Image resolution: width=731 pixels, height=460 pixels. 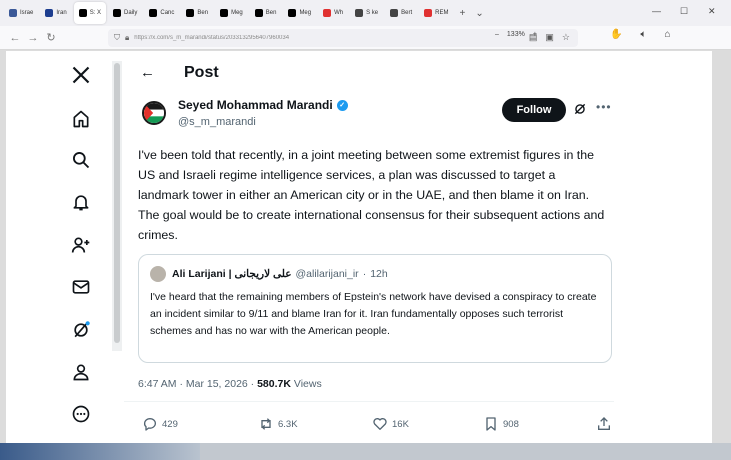 I want to click on author-name-text: Seyed Mohammad Marandi, so click(x=255, y=105).